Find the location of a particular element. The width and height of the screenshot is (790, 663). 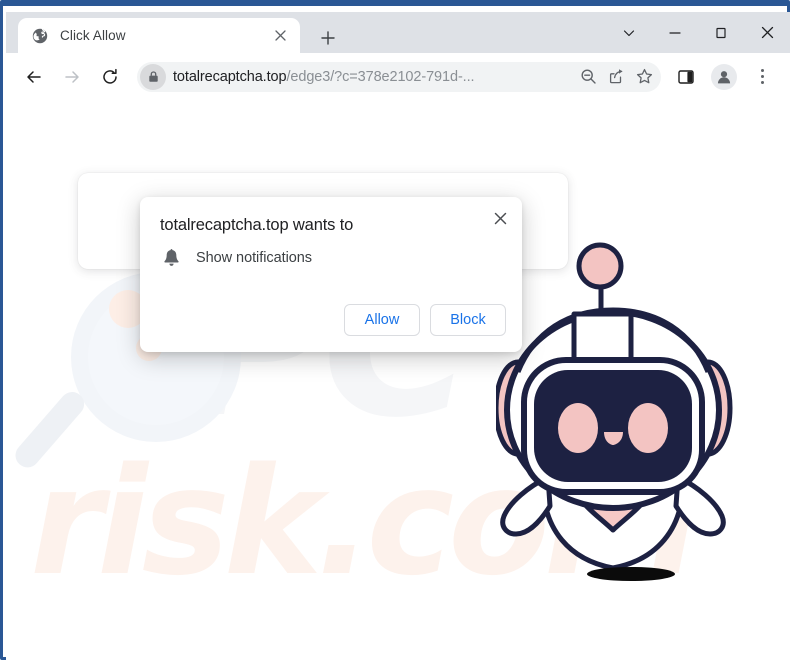

tab-title: Click Allow is located at coordinates (93, 35).